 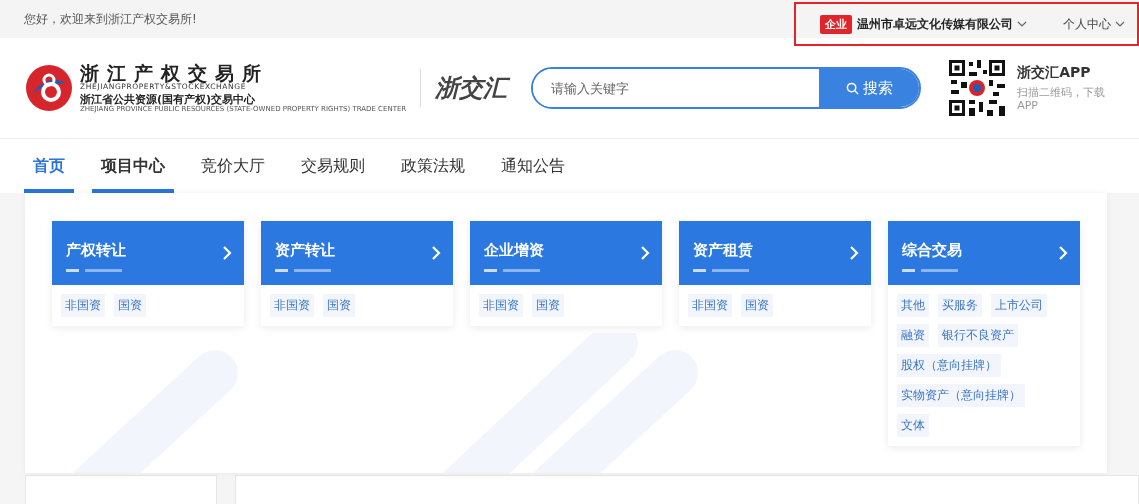 What do you see at coordinates (49, 88) in the screenshot?
I see `logo-icon` at bounding box center [49, 88].